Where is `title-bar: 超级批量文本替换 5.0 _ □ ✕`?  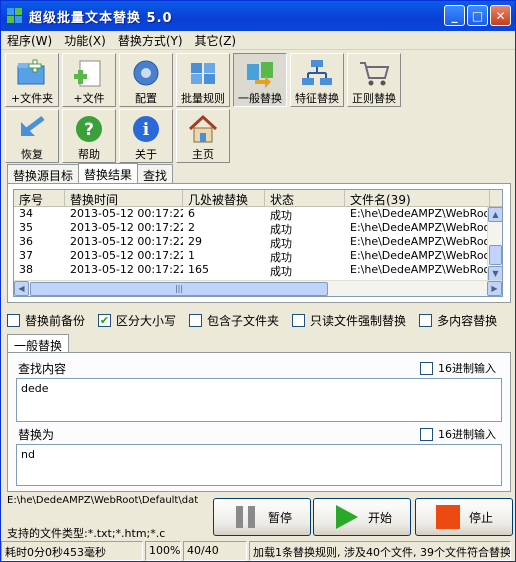 title-bar: 超级批量文本替换 5.0 _ □ ✕ is located at coordinates (258, 16).